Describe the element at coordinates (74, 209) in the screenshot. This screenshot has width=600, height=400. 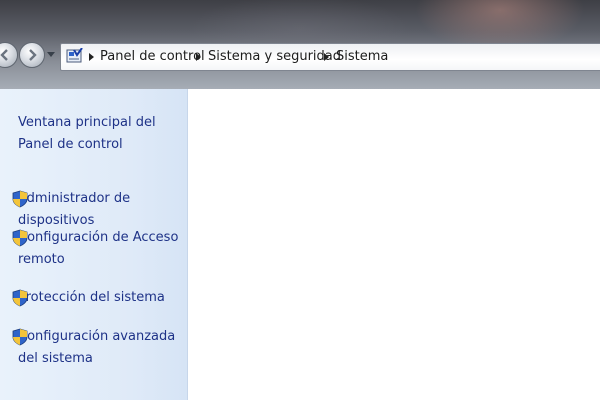
I see `sidebar-item-label: Administrador de dispositivos` at that location.